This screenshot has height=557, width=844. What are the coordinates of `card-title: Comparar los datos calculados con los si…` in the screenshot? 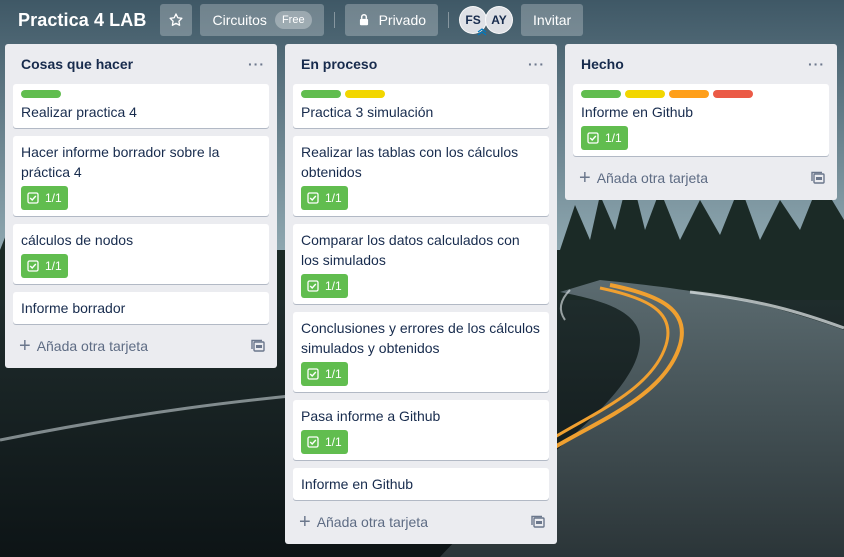 It's located at (410, 250).